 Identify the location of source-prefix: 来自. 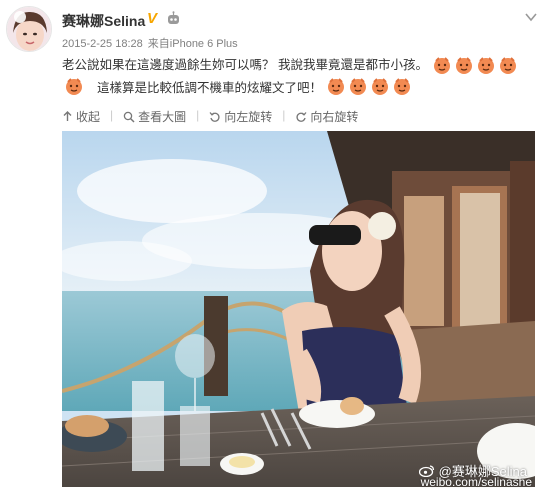
(158, 44).